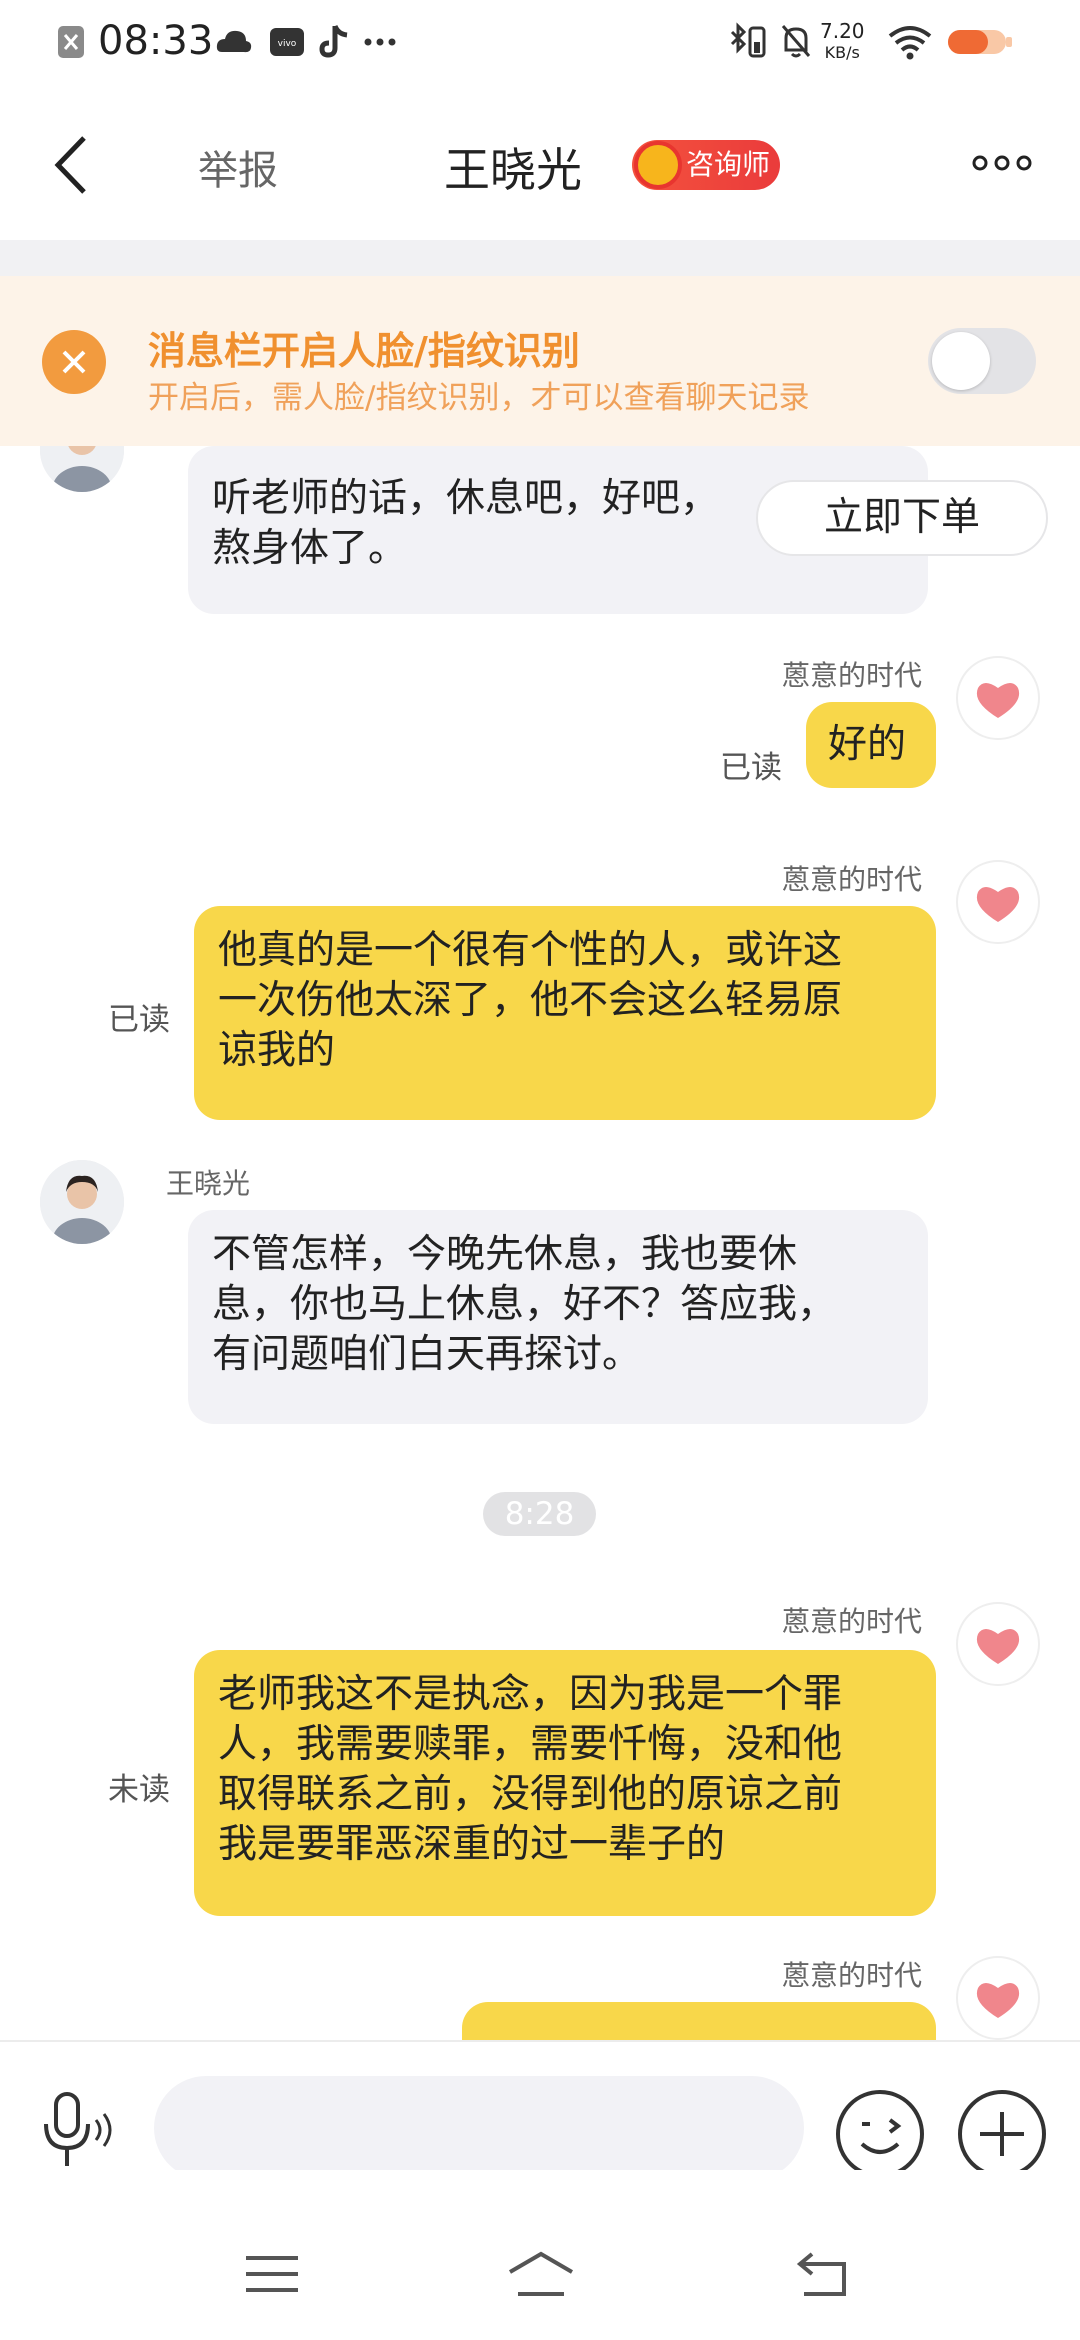 This screenshot has width=1080, height=2340. Describe the element at coordinates (980, 42) in the screenshot. I see `battery-icon` at that location.